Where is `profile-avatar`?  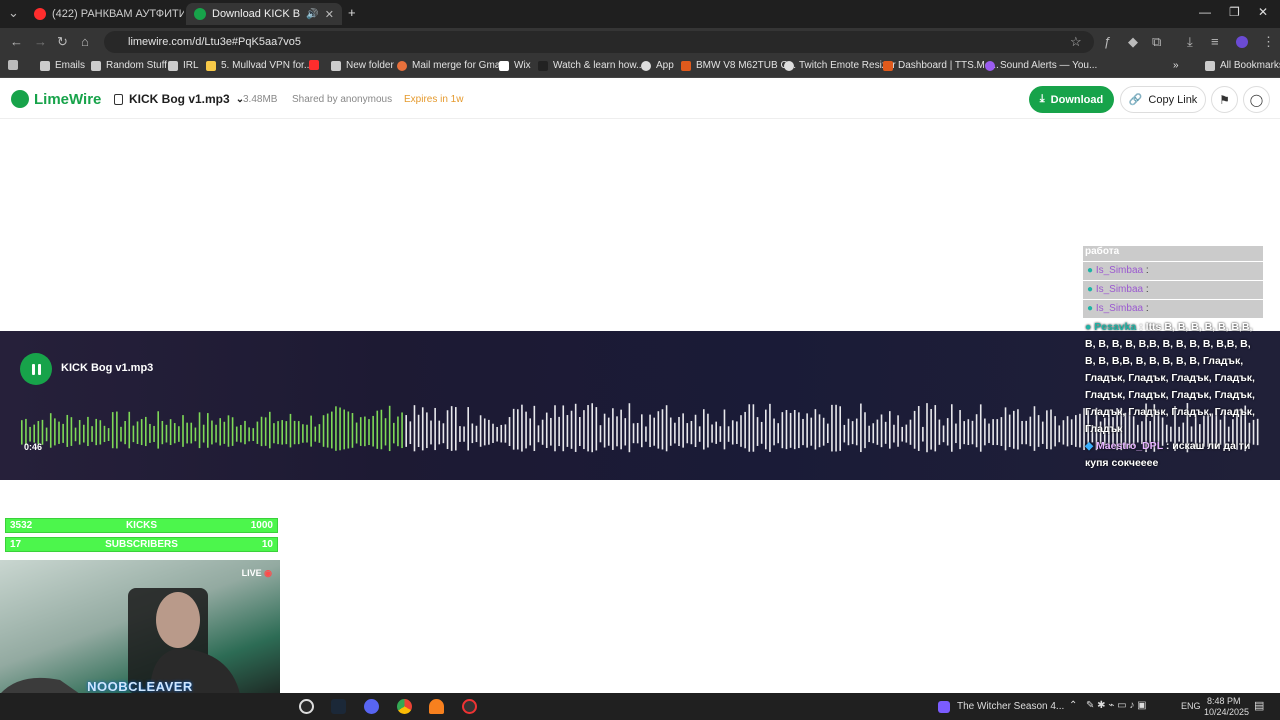
profile-avatar is located at coordinates (1242, 42).